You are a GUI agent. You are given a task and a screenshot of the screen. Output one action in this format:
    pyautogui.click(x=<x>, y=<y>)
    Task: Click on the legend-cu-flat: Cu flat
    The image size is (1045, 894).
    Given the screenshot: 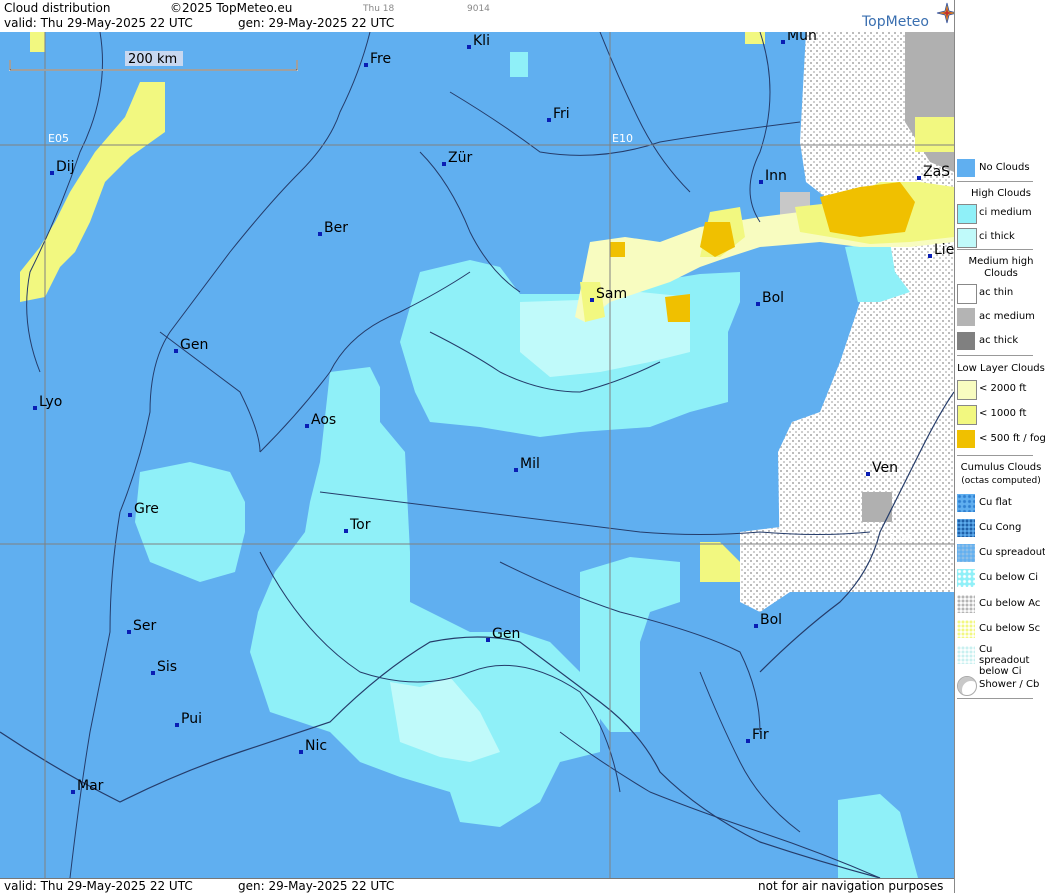 What is the action you would take?
    pyautogui.click(x=1000, y=503)
    